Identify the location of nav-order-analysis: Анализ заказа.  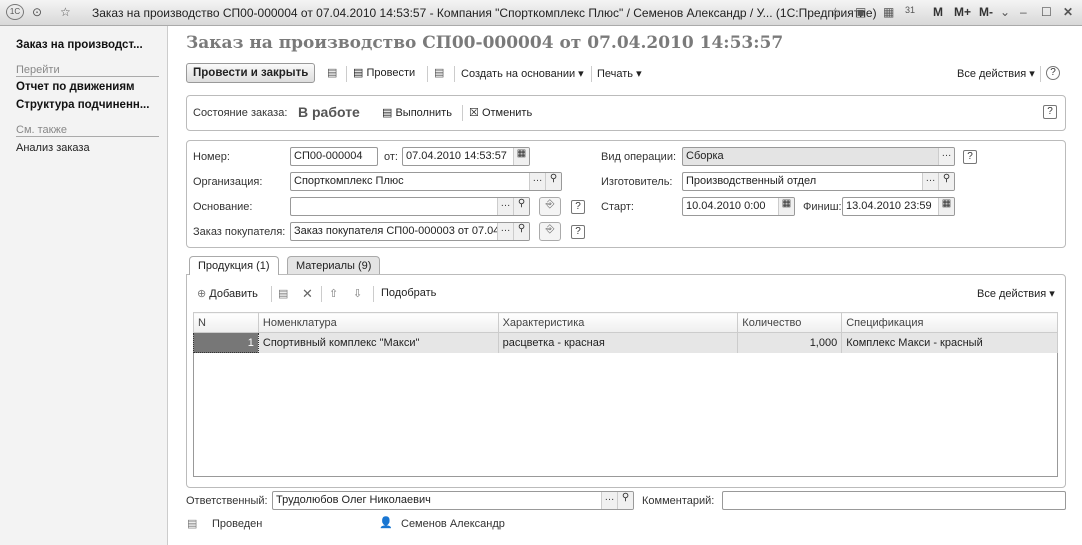
(53, 148).